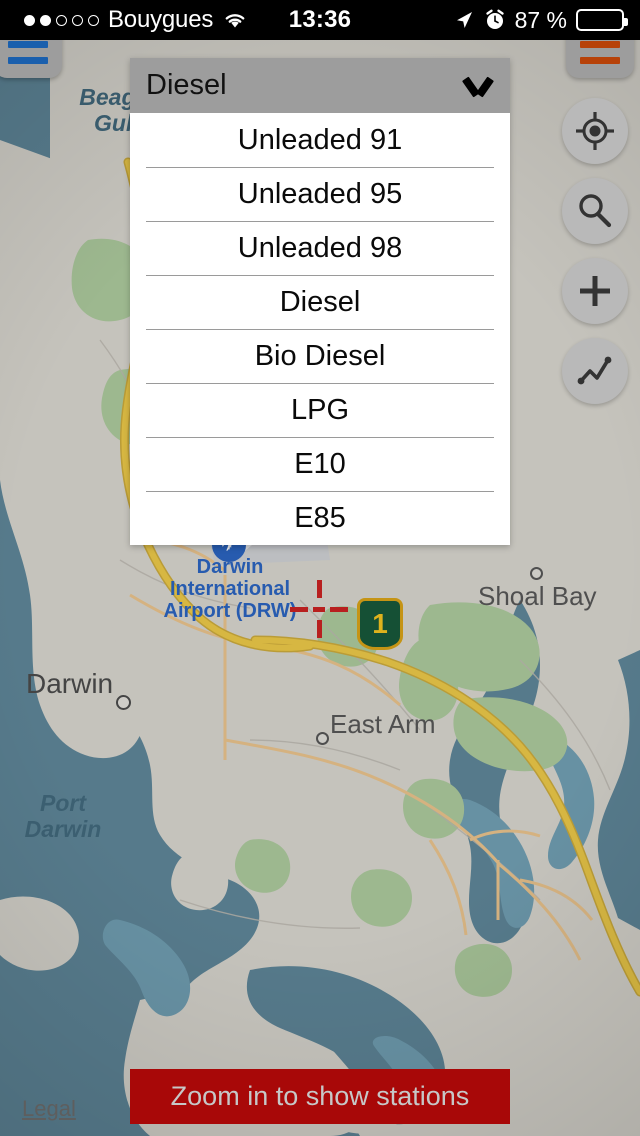  What do you see at coordinates (536, 573) in the screenshot?
I see `map-dot-shoal-bay` at bounding box center [536, 573].